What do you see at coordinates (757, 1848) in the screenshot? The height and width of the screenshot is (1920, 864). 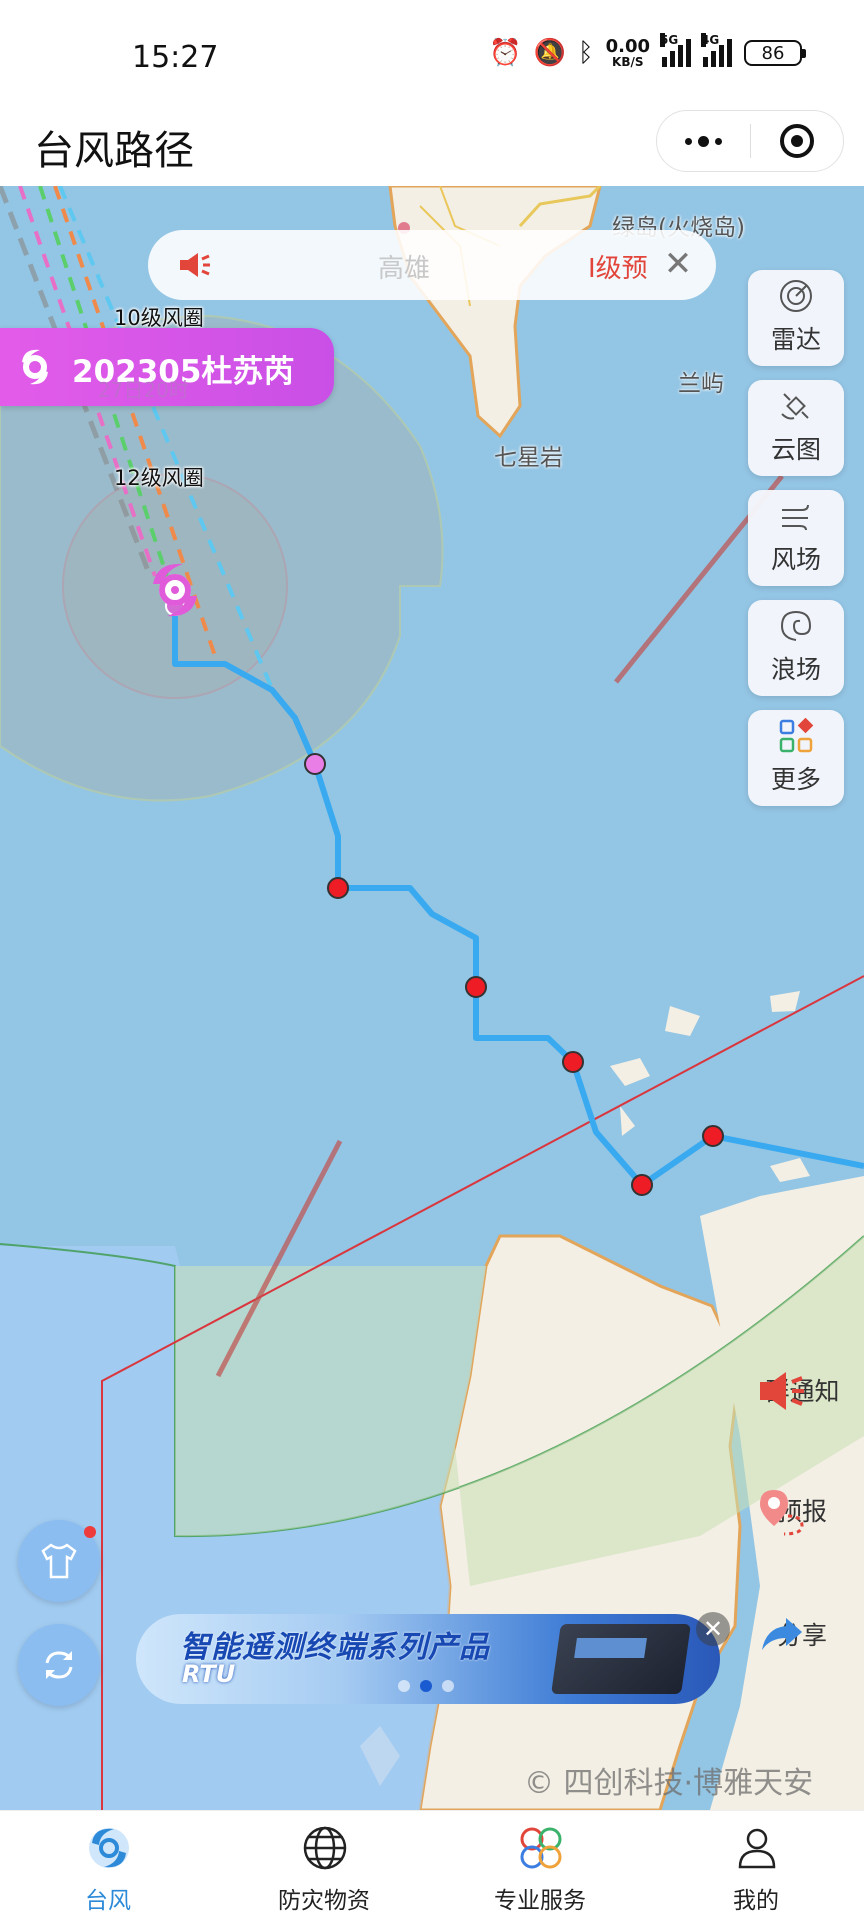 I see `person-icon` at bounding box center [757, 1848].